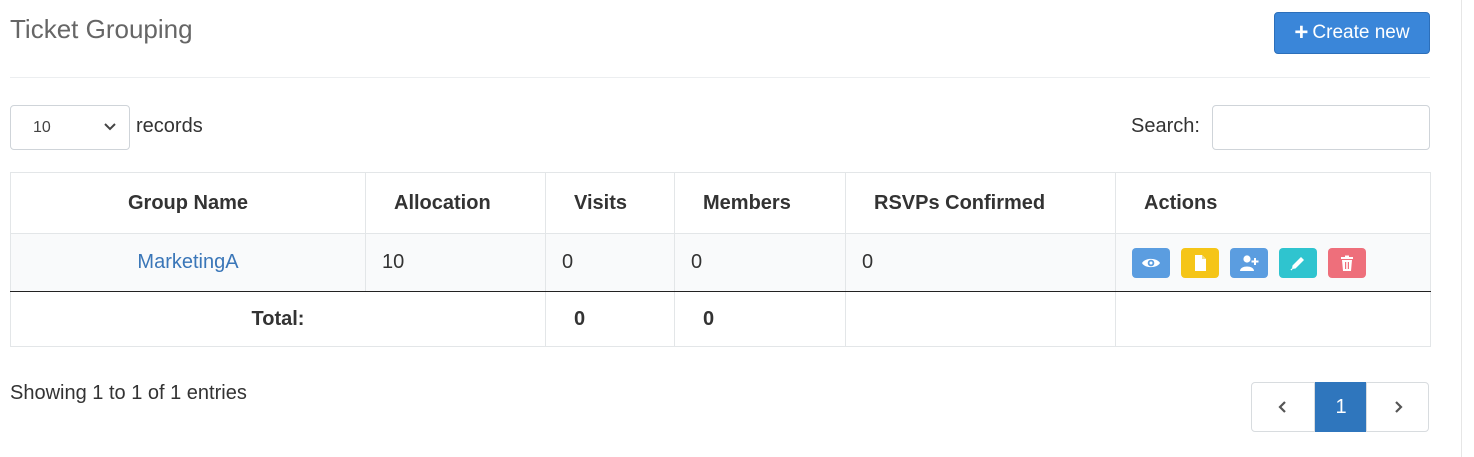  What do you see at coordinates (1321, 127) in the screenshot?
I see `search-input` at bounding box center [1321, 127].